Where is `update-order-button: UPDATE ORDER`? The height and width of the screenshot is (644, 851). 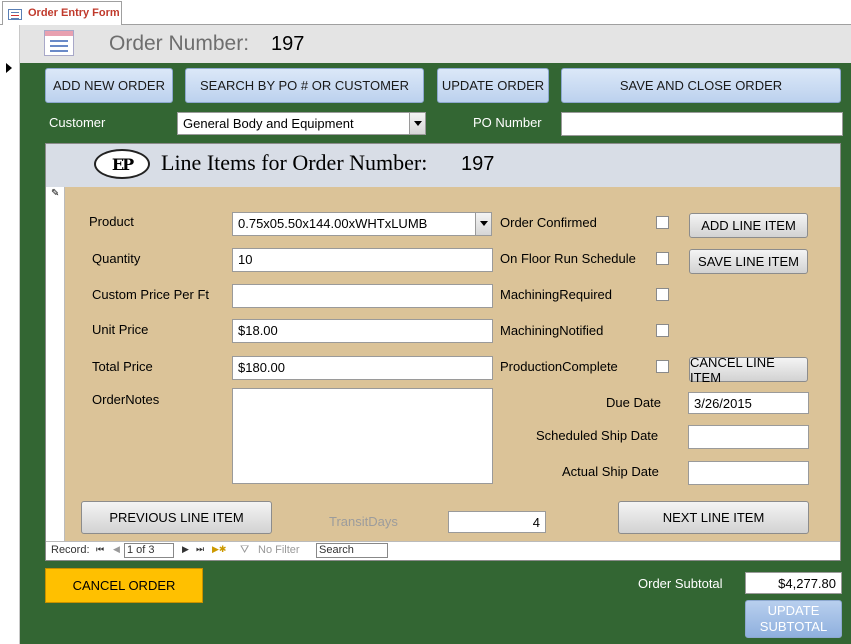
update-order-button: UPDATE ORDER is located at coordinates (493, 85).